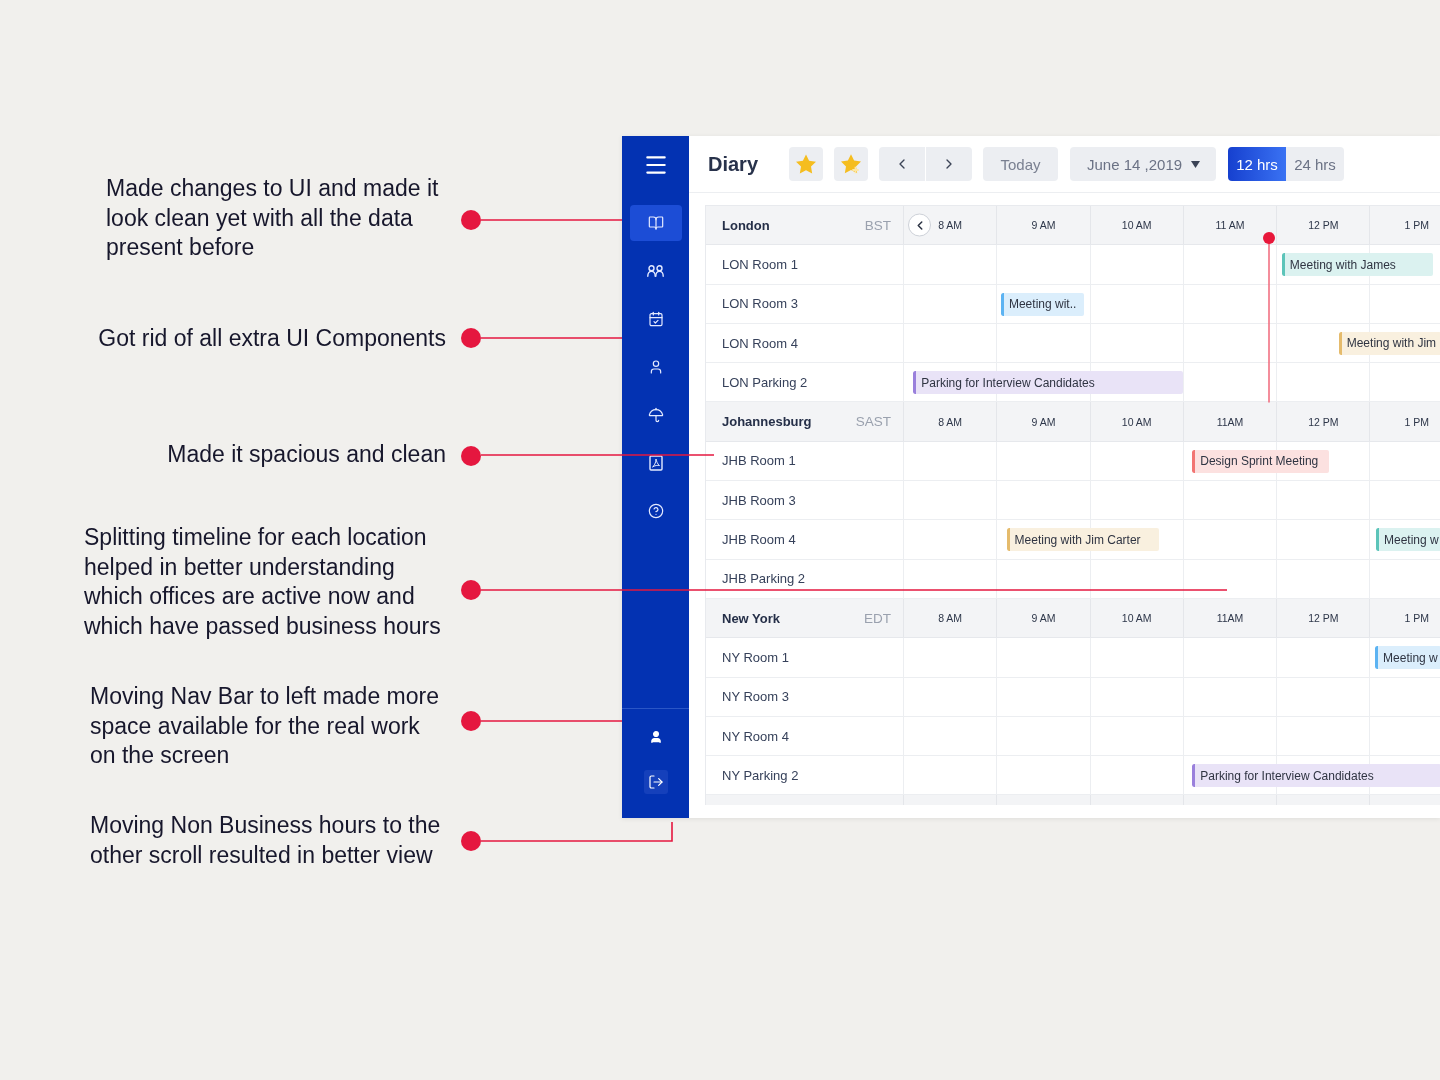 This screenshot has width=1440, height=1080. I want to click on room-name: JHB Room 3, so click(759, 500).